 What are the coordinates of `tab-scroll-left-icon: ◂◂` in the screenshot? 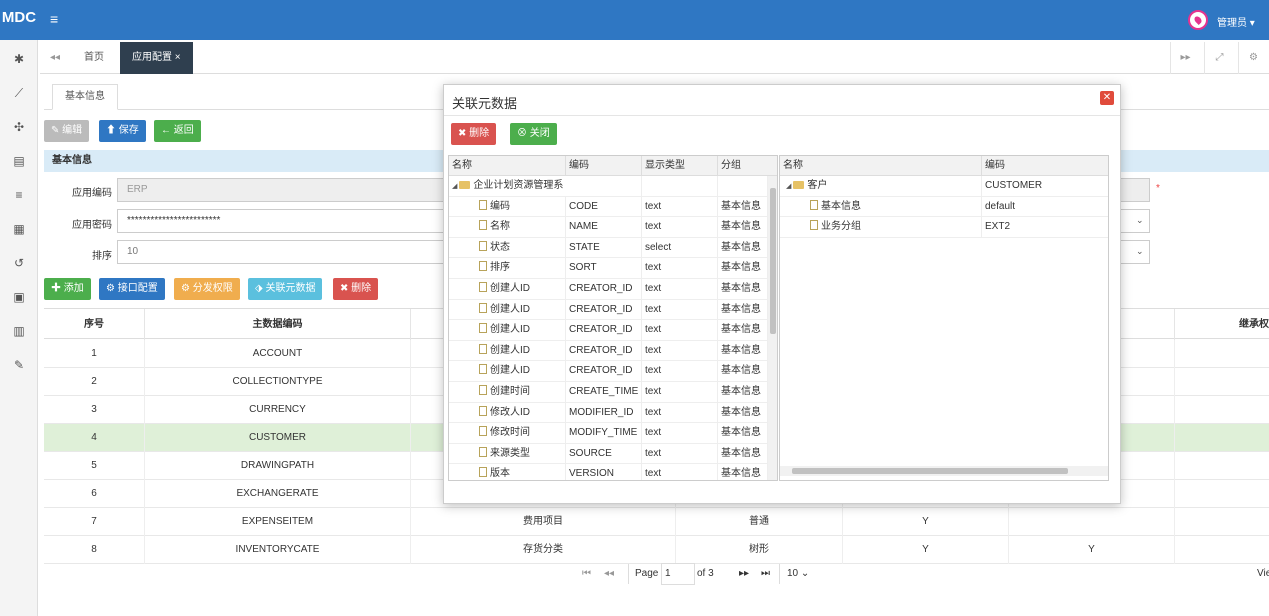 It's located at (55, 58).